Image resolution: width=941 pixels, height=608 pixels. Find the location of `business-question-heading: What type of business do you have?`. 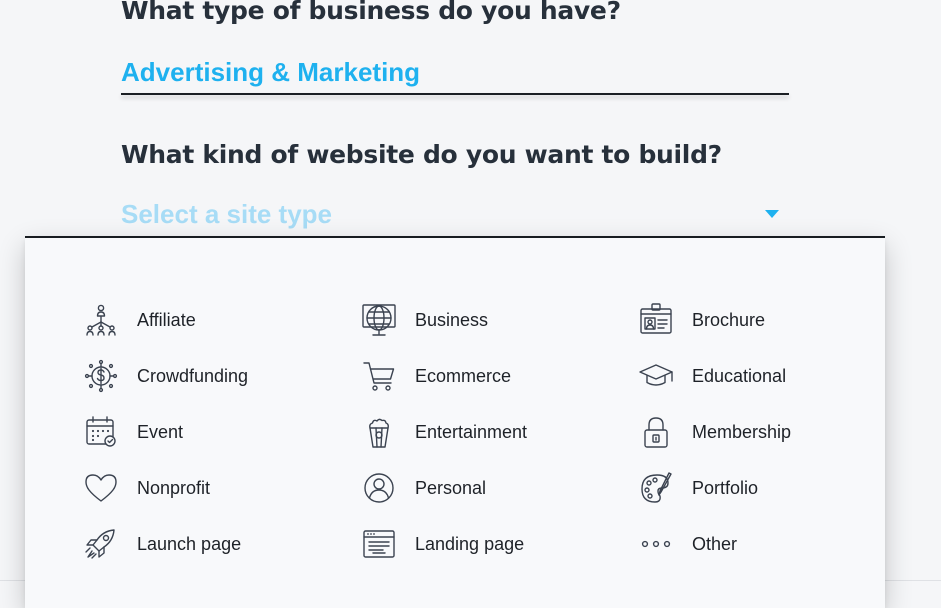

business-question-heading: What type of business do you have? is located at coordinates (371, 12).